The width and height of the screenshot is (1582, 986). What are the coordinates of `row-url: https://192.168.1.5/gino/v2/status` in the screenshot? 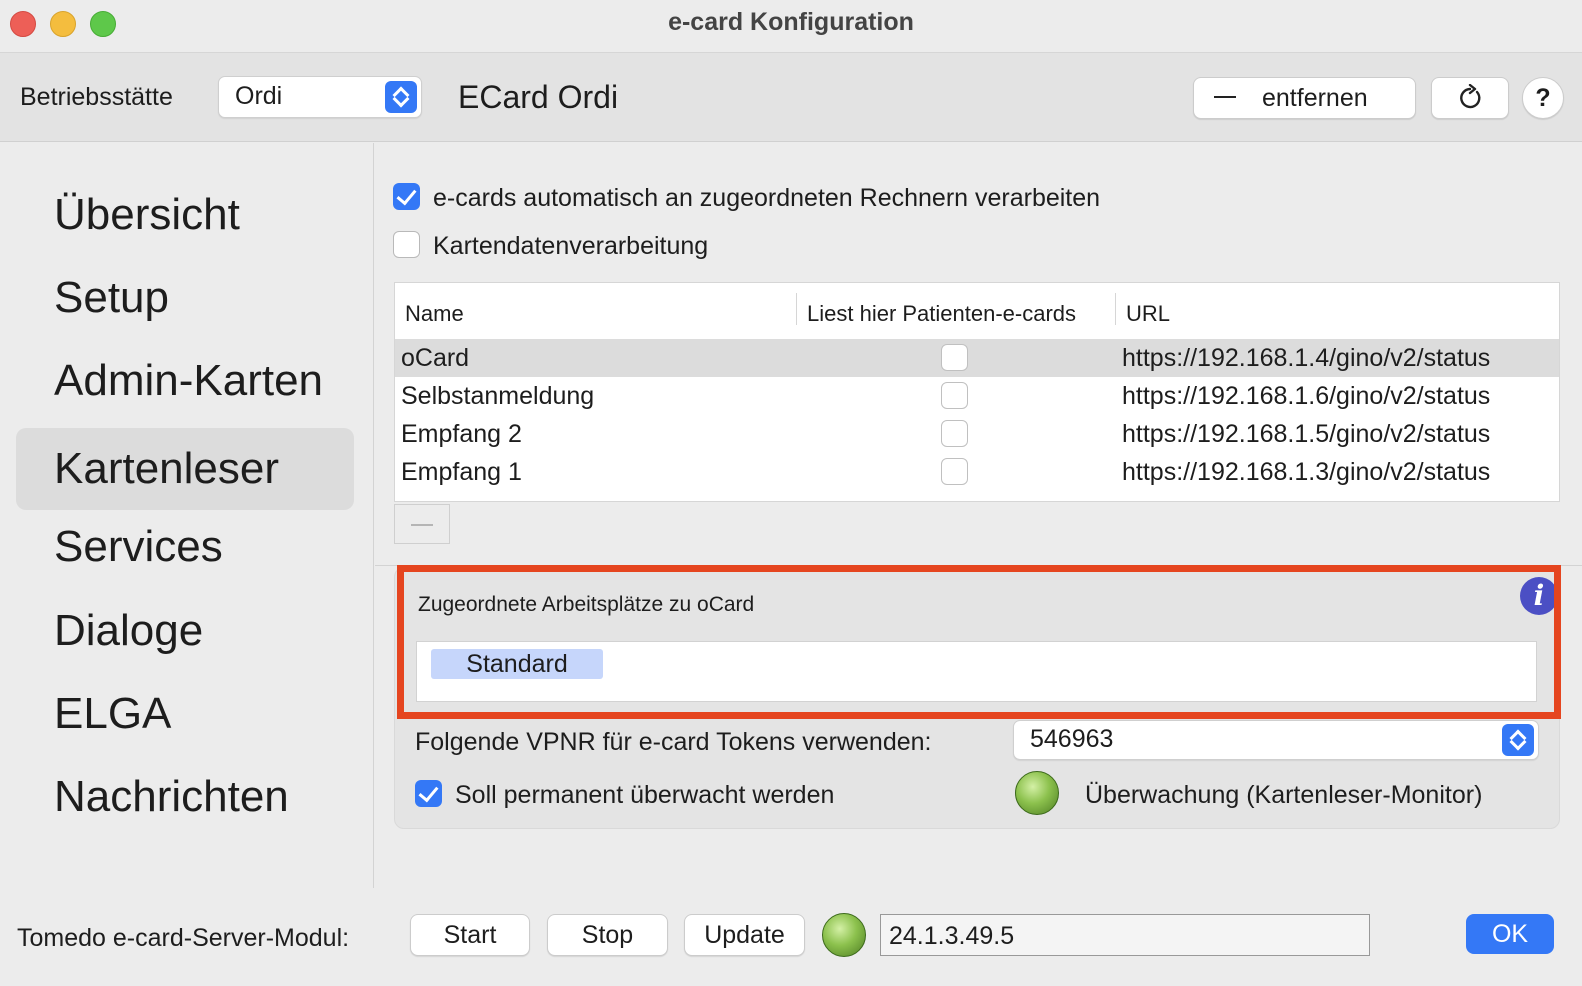 It's located at (1306, 434).